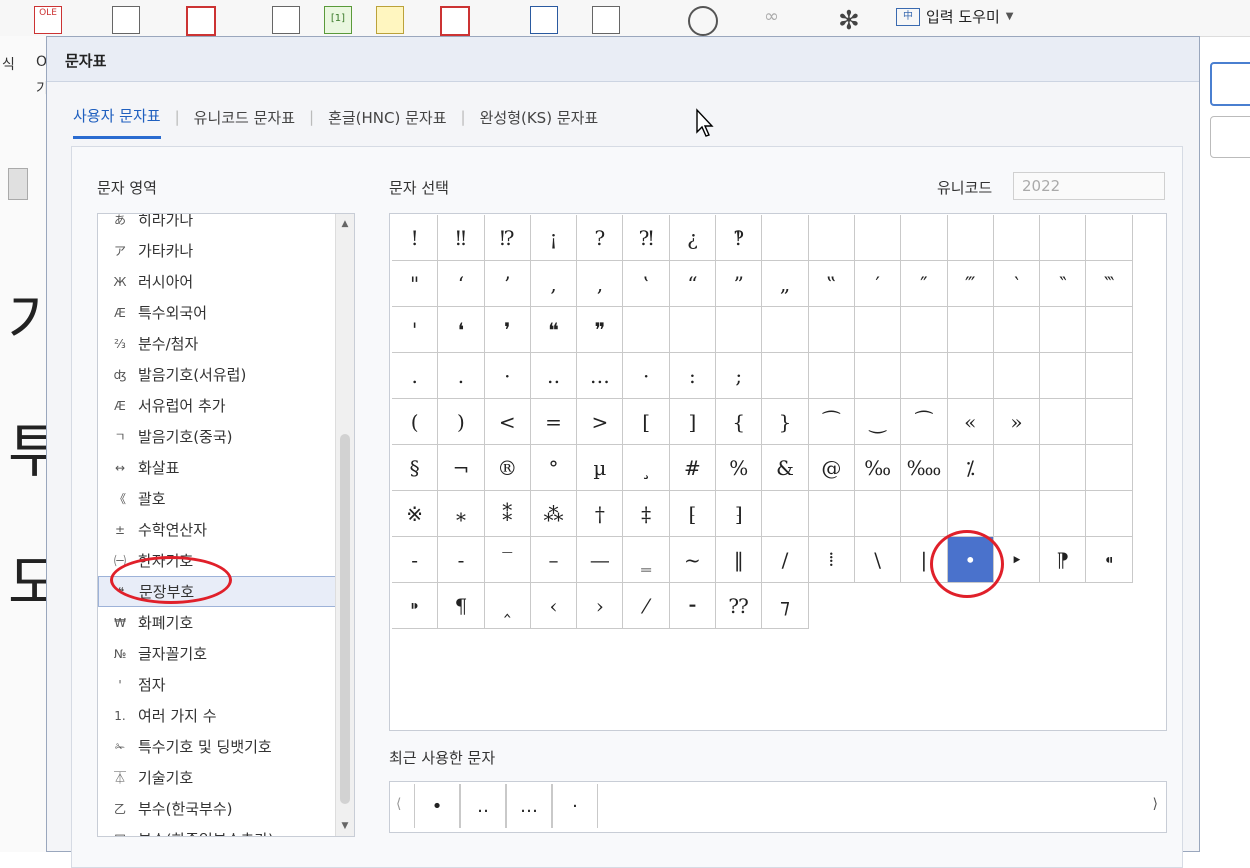 The width and height of the screenshot is (1250, 868). What do you see at coordinates (461, 238) in the screenshot?
I see `character-cell: ‼` at bounding box center [461, 238].